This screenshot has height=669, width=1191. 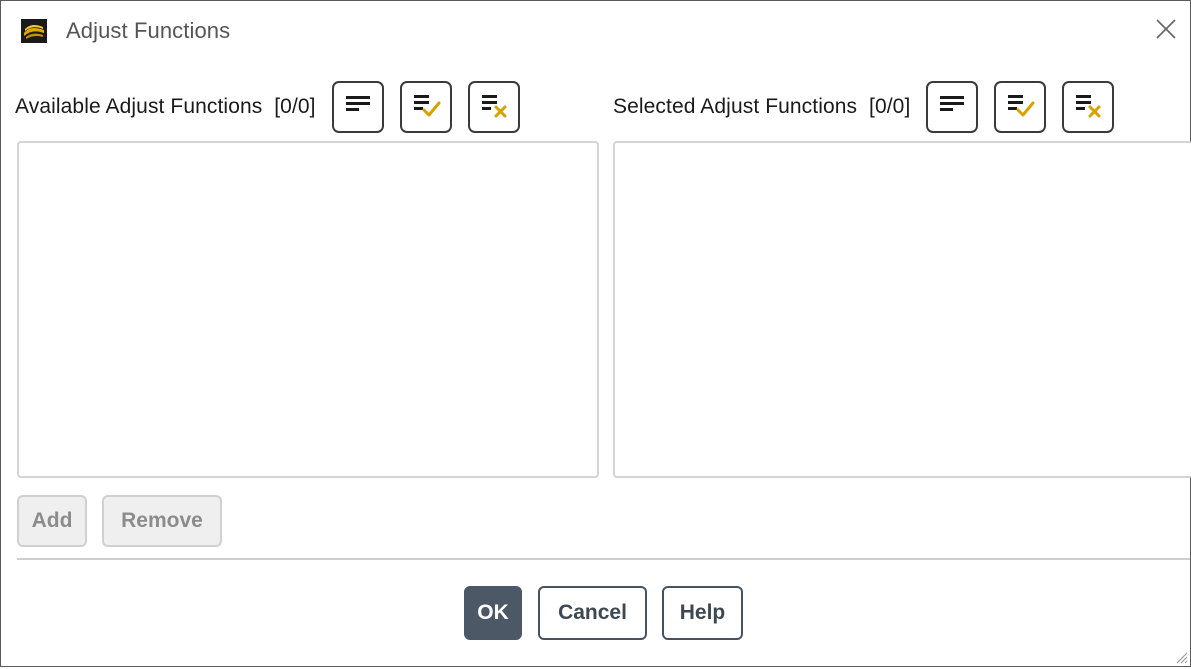 I want to click on footer-divider, so click(x=603, y=559).